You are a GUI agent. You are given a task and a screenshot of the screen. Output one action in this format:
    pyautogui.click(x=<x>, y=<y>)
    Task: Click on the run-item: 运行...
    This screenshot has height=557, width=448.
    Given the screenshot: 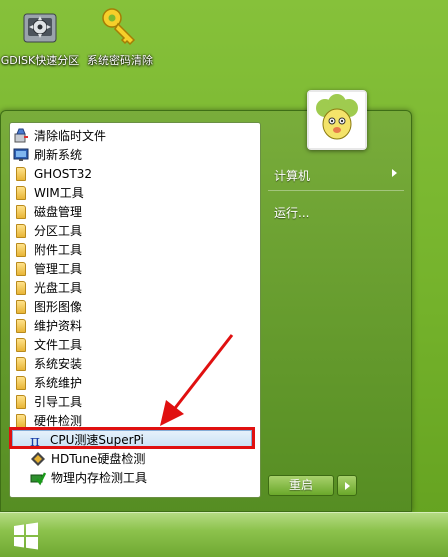 What is the action you would take?
    pyautogui.click(x=291, y=212)
    